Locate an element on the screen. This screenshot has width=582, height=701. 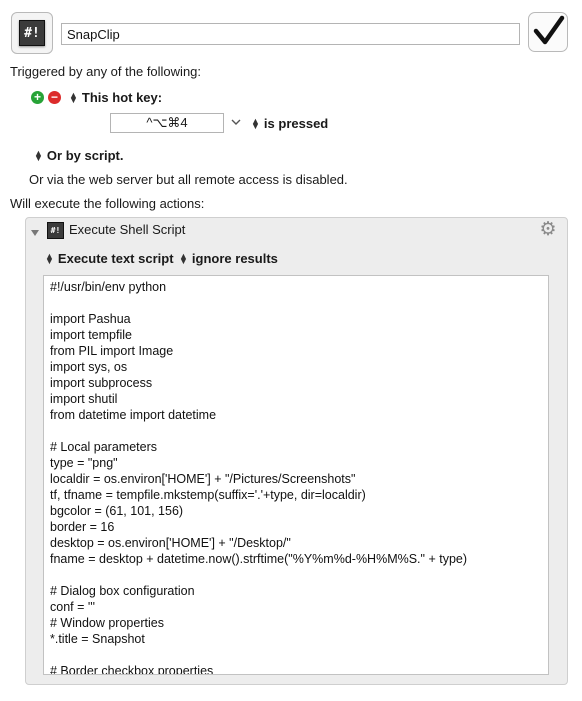
hotkey-condition-label: is pressed is located at coordinates (296, 123).